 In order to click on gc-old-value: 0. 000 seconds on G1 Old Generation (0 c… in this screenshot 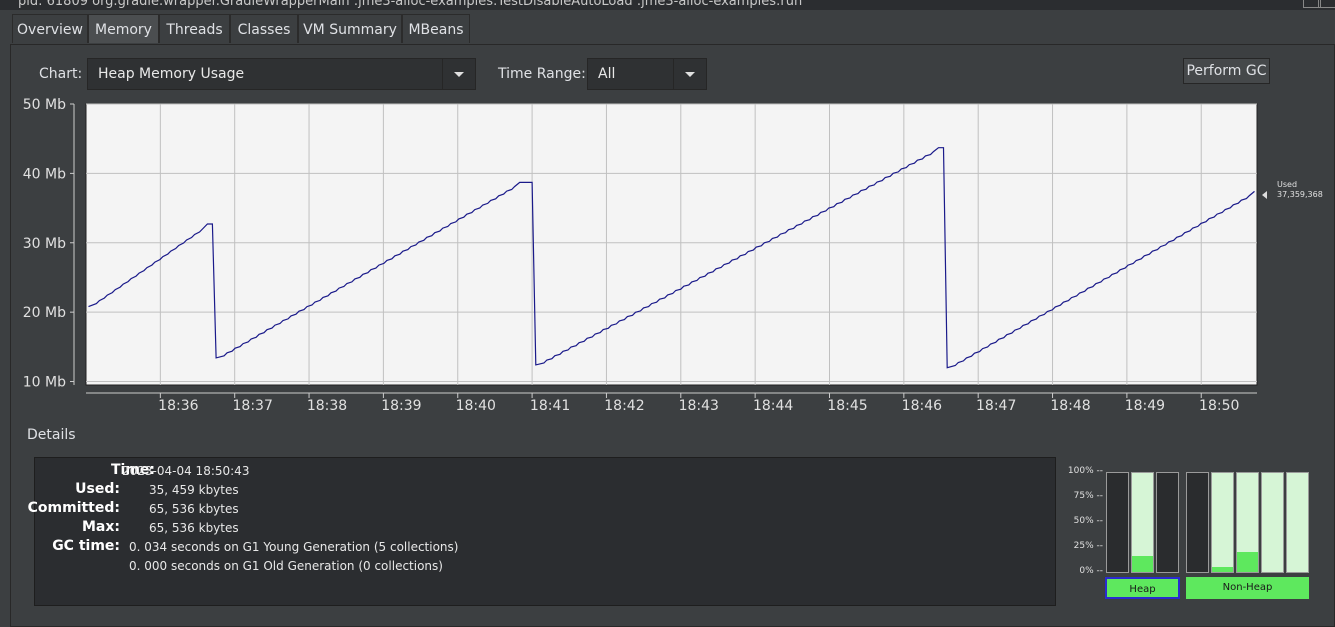, I will do `click(286, 566)`.